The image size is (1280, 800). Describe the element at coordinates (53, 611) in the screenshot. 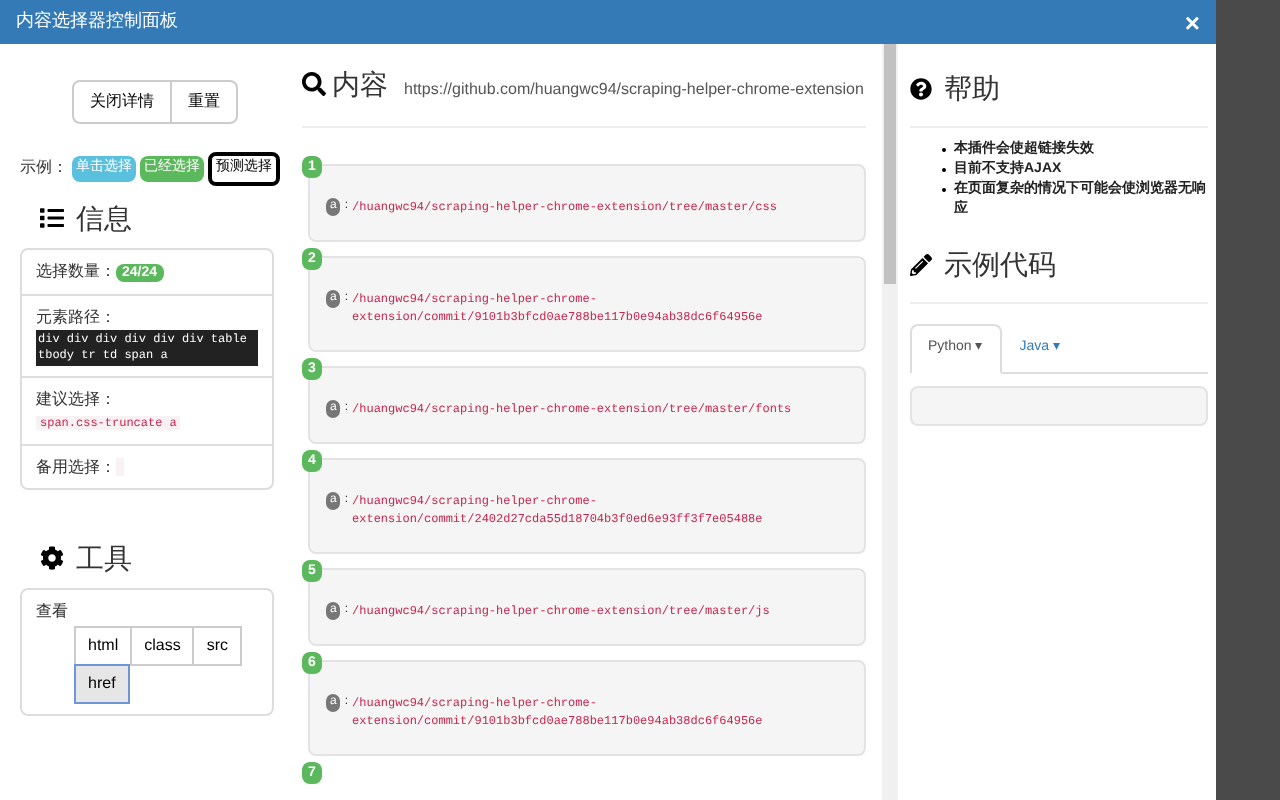

I see `field-label: 查看` at that location.